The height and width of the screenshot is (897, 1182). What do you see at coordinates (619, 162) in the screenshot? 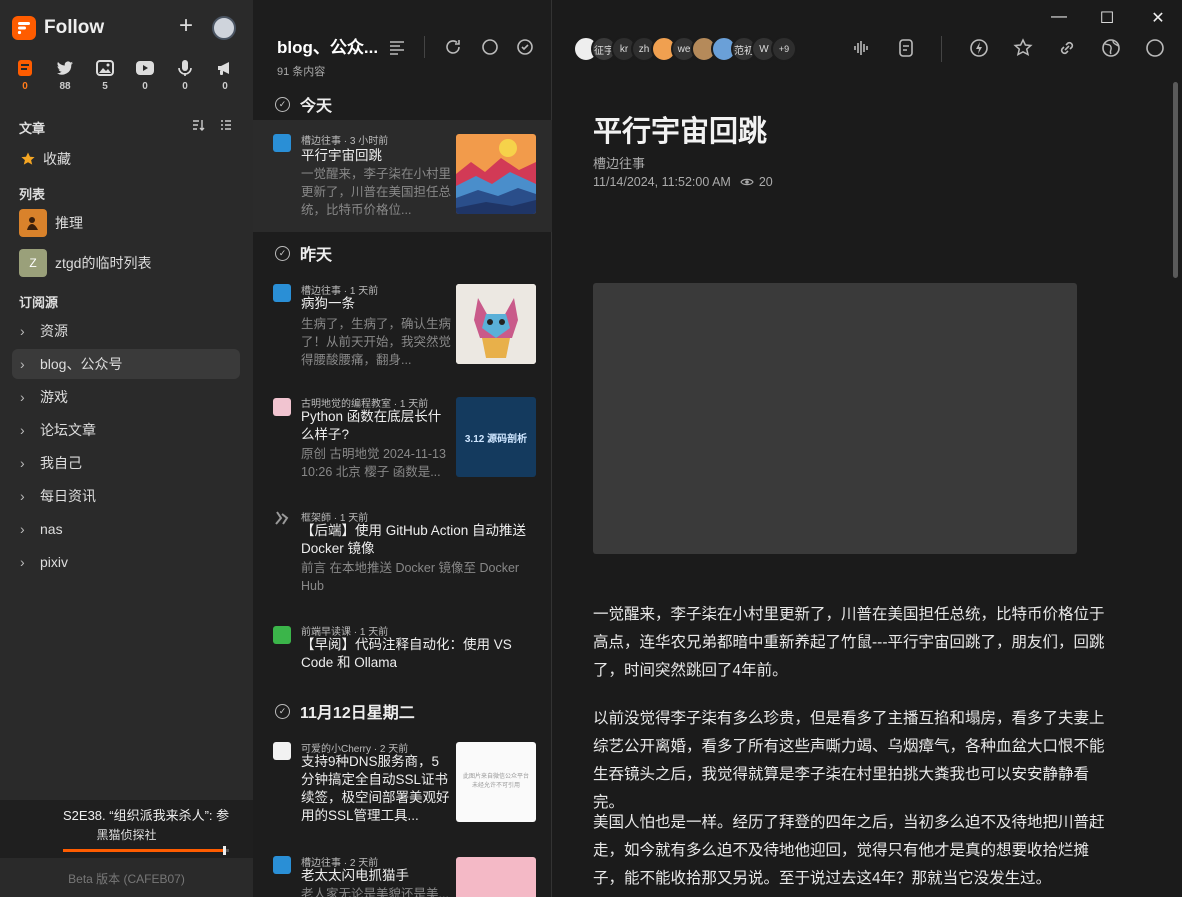
I see `article-author: 槽边往事` at bounding box center [619, 162].